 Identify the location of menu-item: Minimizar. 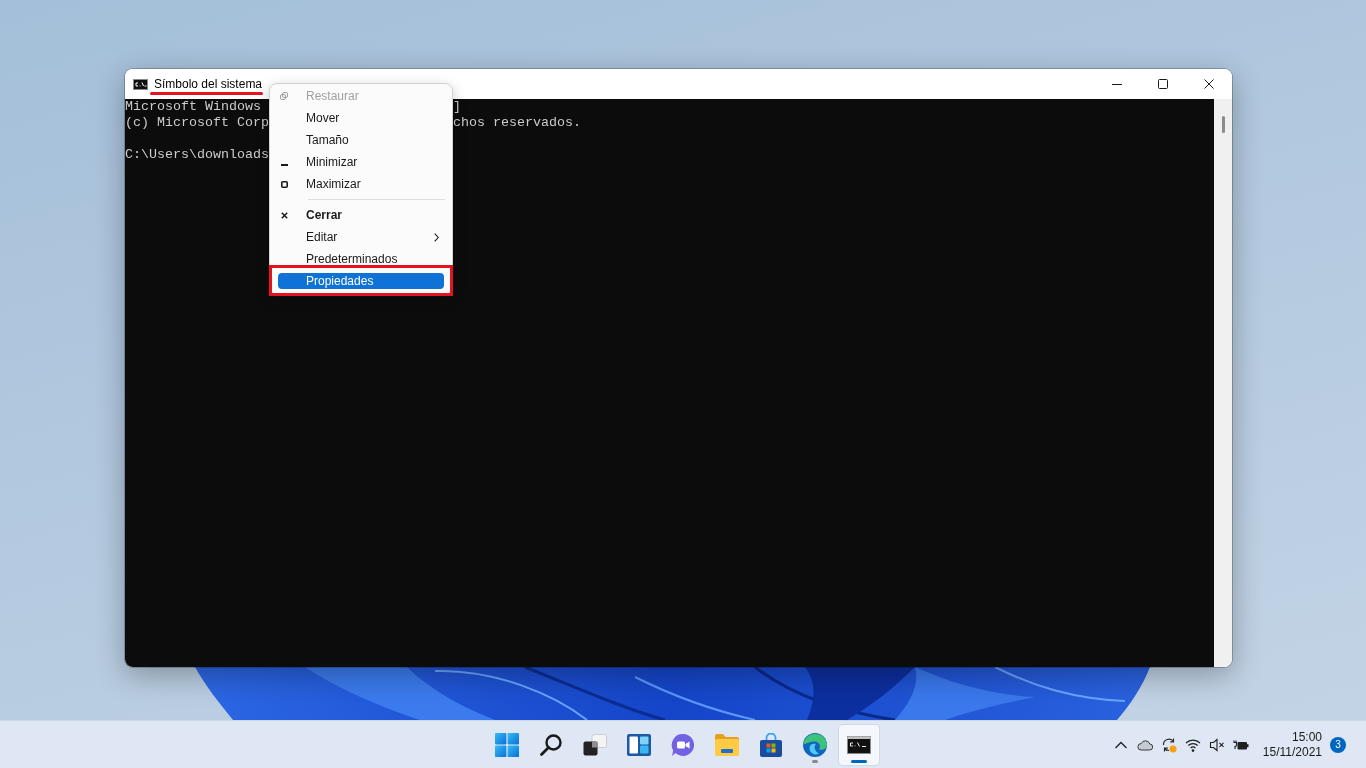
(361, 162).